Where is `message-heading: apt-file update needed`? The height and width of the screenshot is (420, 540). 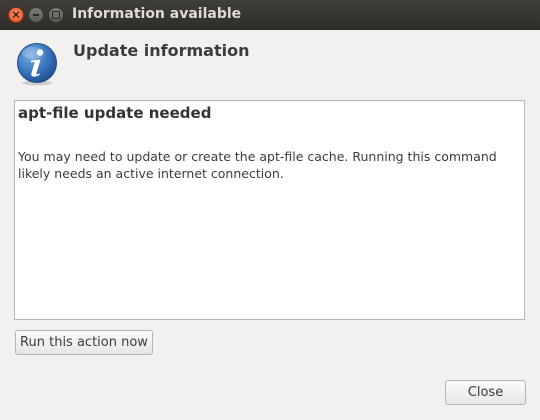 message-heading: apt-file update needed is located at coordinates (115, 113).